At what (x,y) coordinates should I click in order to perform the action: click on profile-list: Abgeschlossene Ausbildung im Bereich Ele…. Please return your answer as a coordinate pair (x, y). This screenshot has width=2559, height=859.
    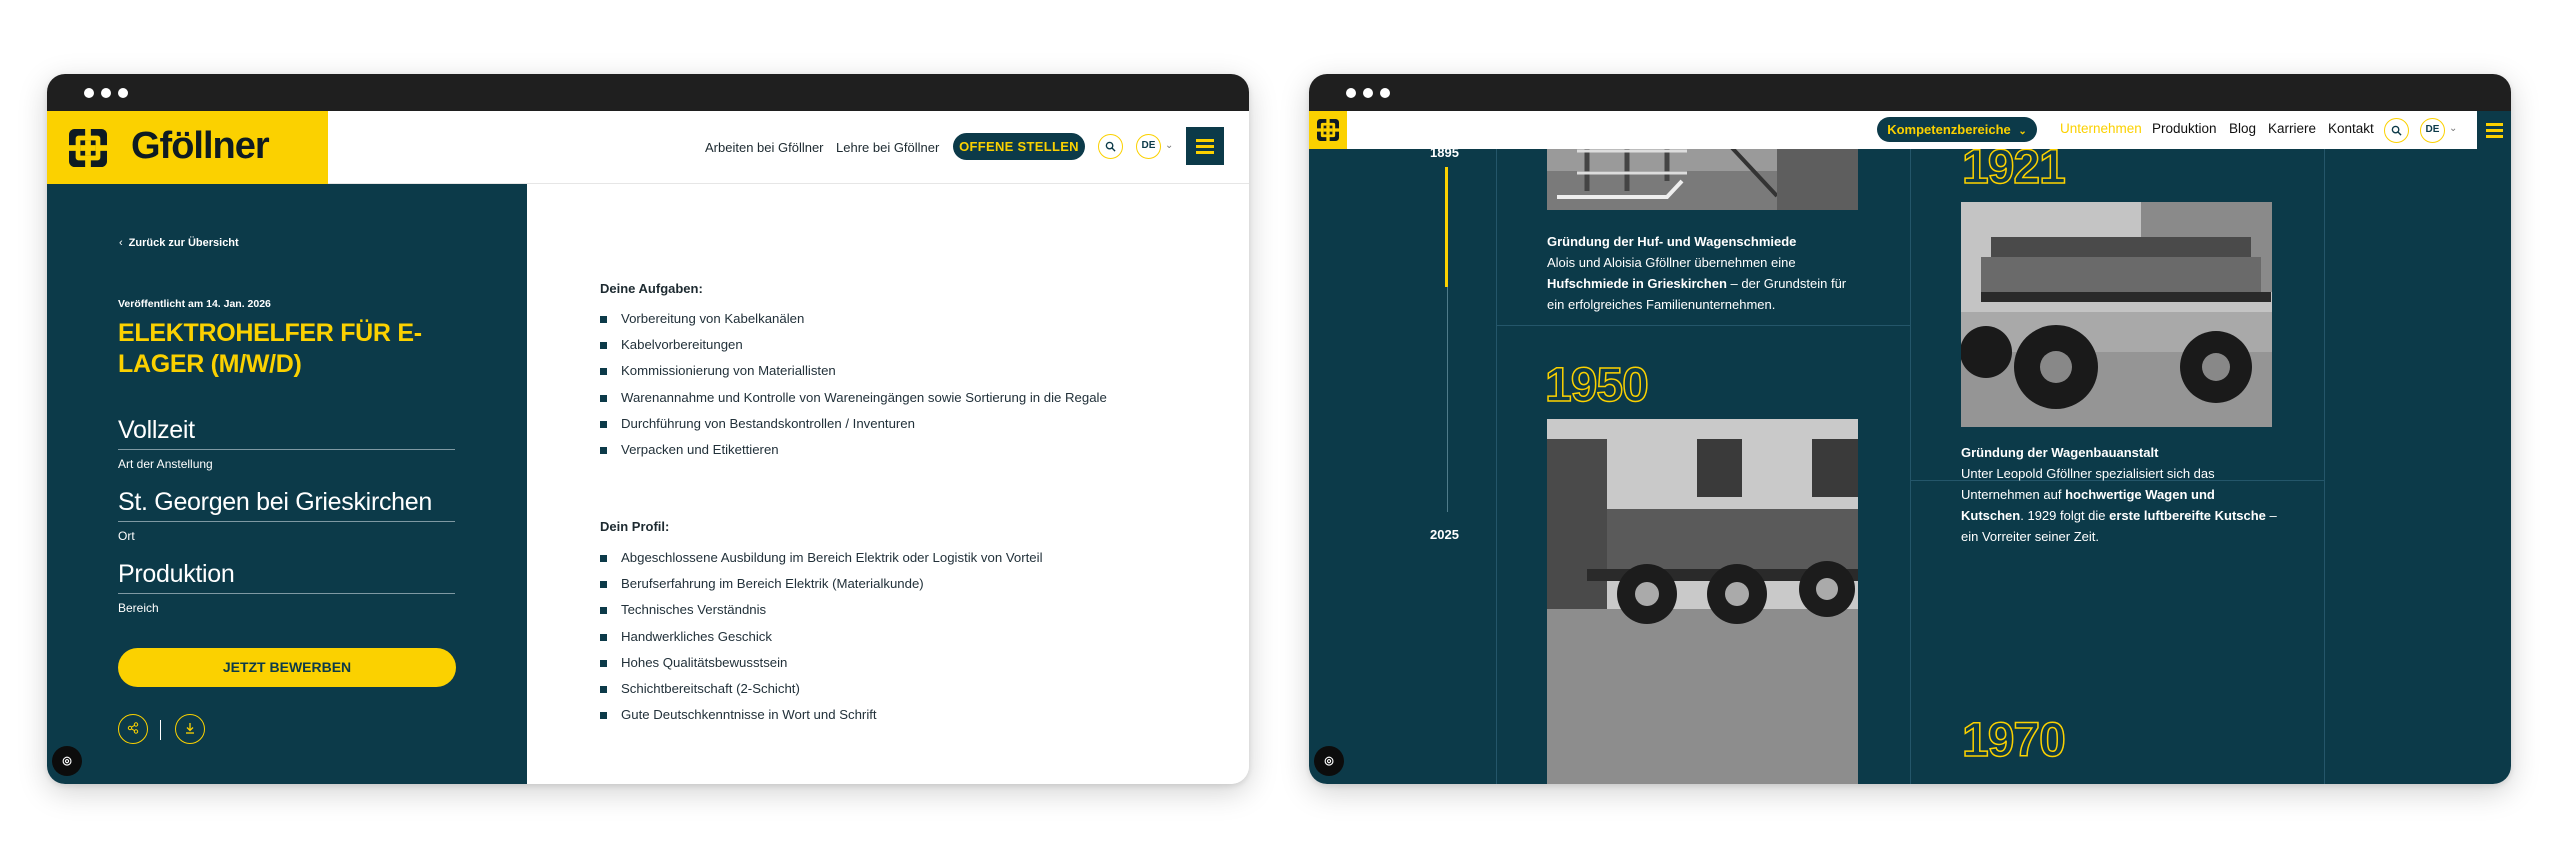
    Looking at the image, I should click on (821, 640).